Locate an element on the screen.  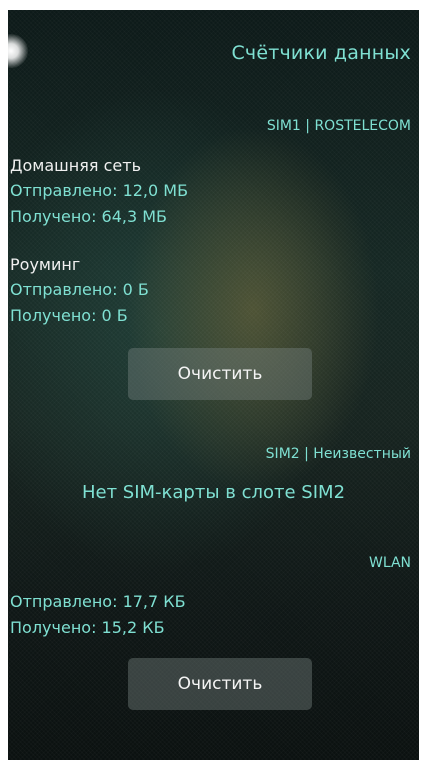
wlan-header: WLAN is located at coordinates (389, 563).